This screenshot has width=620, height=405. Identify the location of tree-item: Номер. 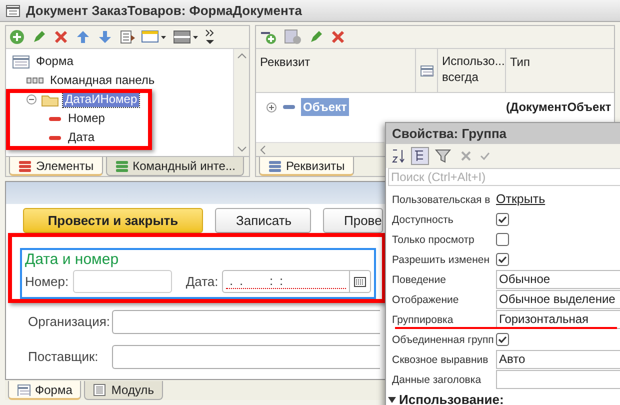
(86, 118).